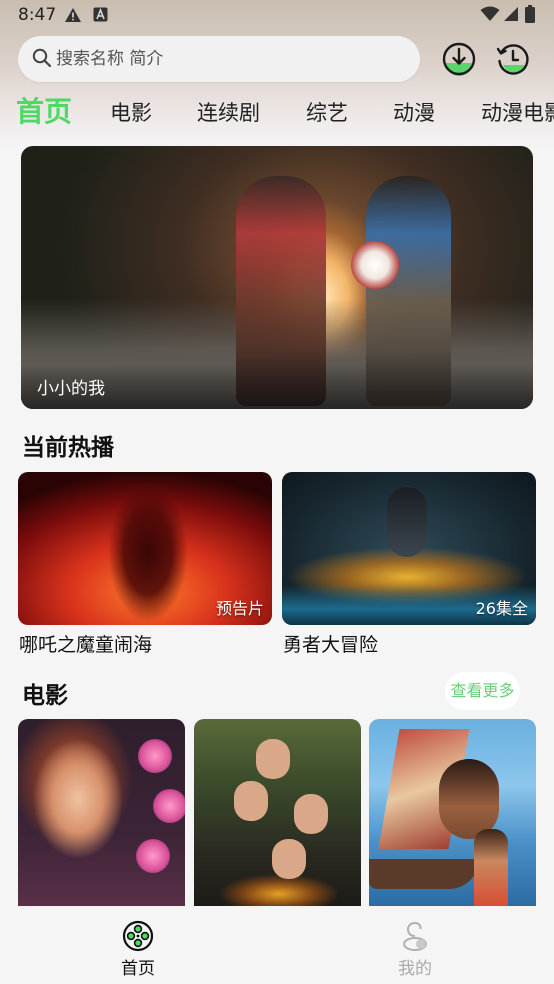 Image resolution: width=554 pixels, height=984 pixels. I want to click on banner-title: 小小的我, so click(71, 389).